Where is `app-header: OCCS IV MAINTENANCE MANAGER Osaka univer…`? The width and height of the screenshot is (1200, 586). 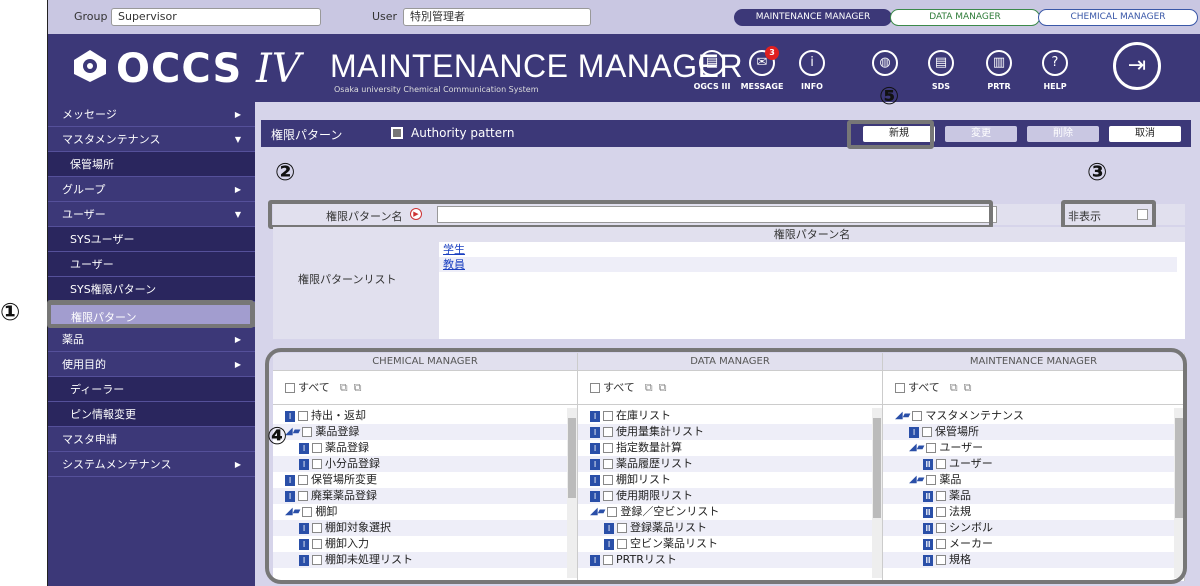 app-header: OCCS IV MAINTENANCE MANAGER Osaka univer… is located at coordinates (624, 68).